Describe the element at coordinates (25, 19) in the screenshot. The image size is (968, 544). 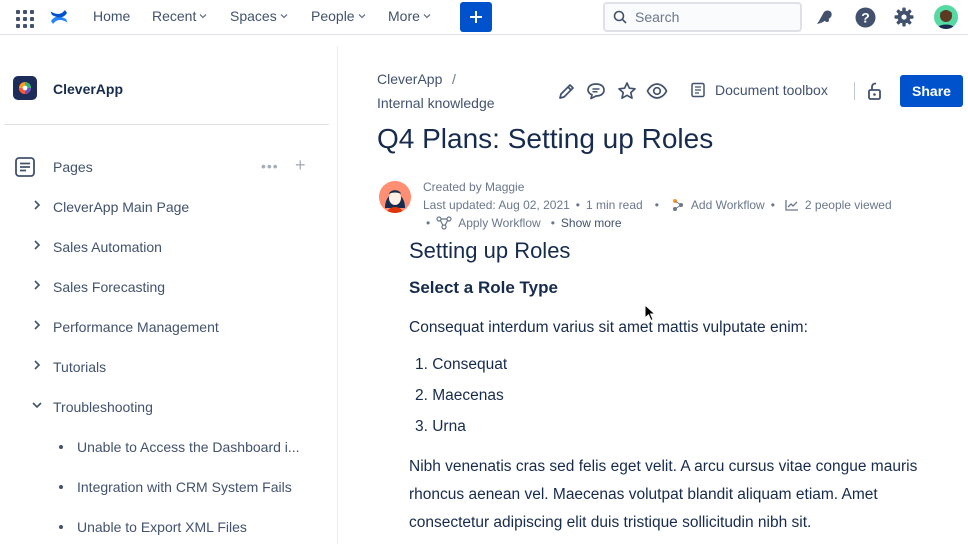
I see `app-switcher-icon` at that location.